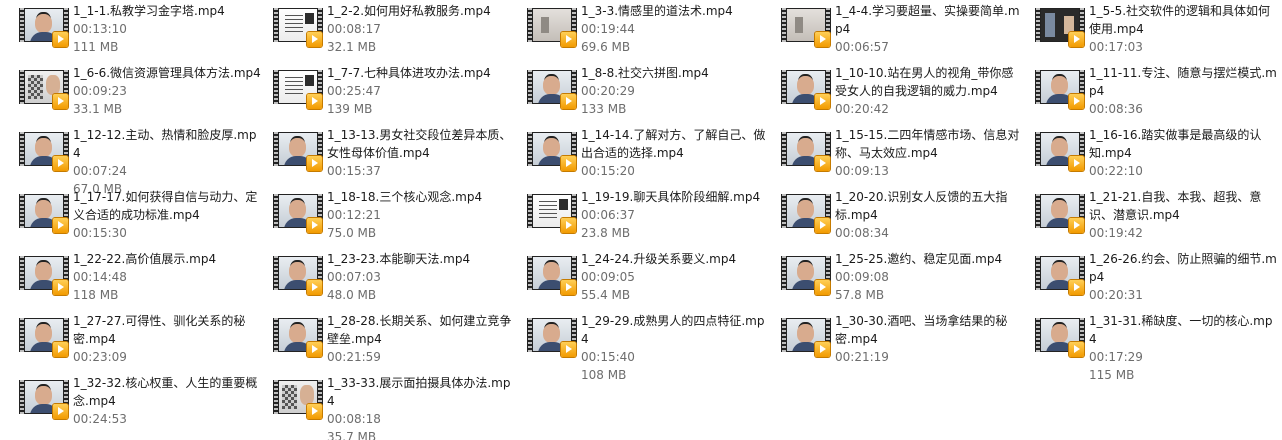 This screenshot has height=440, width=1282. I want to click on file-item: 1_26-26.约会、防止照骗的细节.mp4 00:20:31, so click(1147, 278).